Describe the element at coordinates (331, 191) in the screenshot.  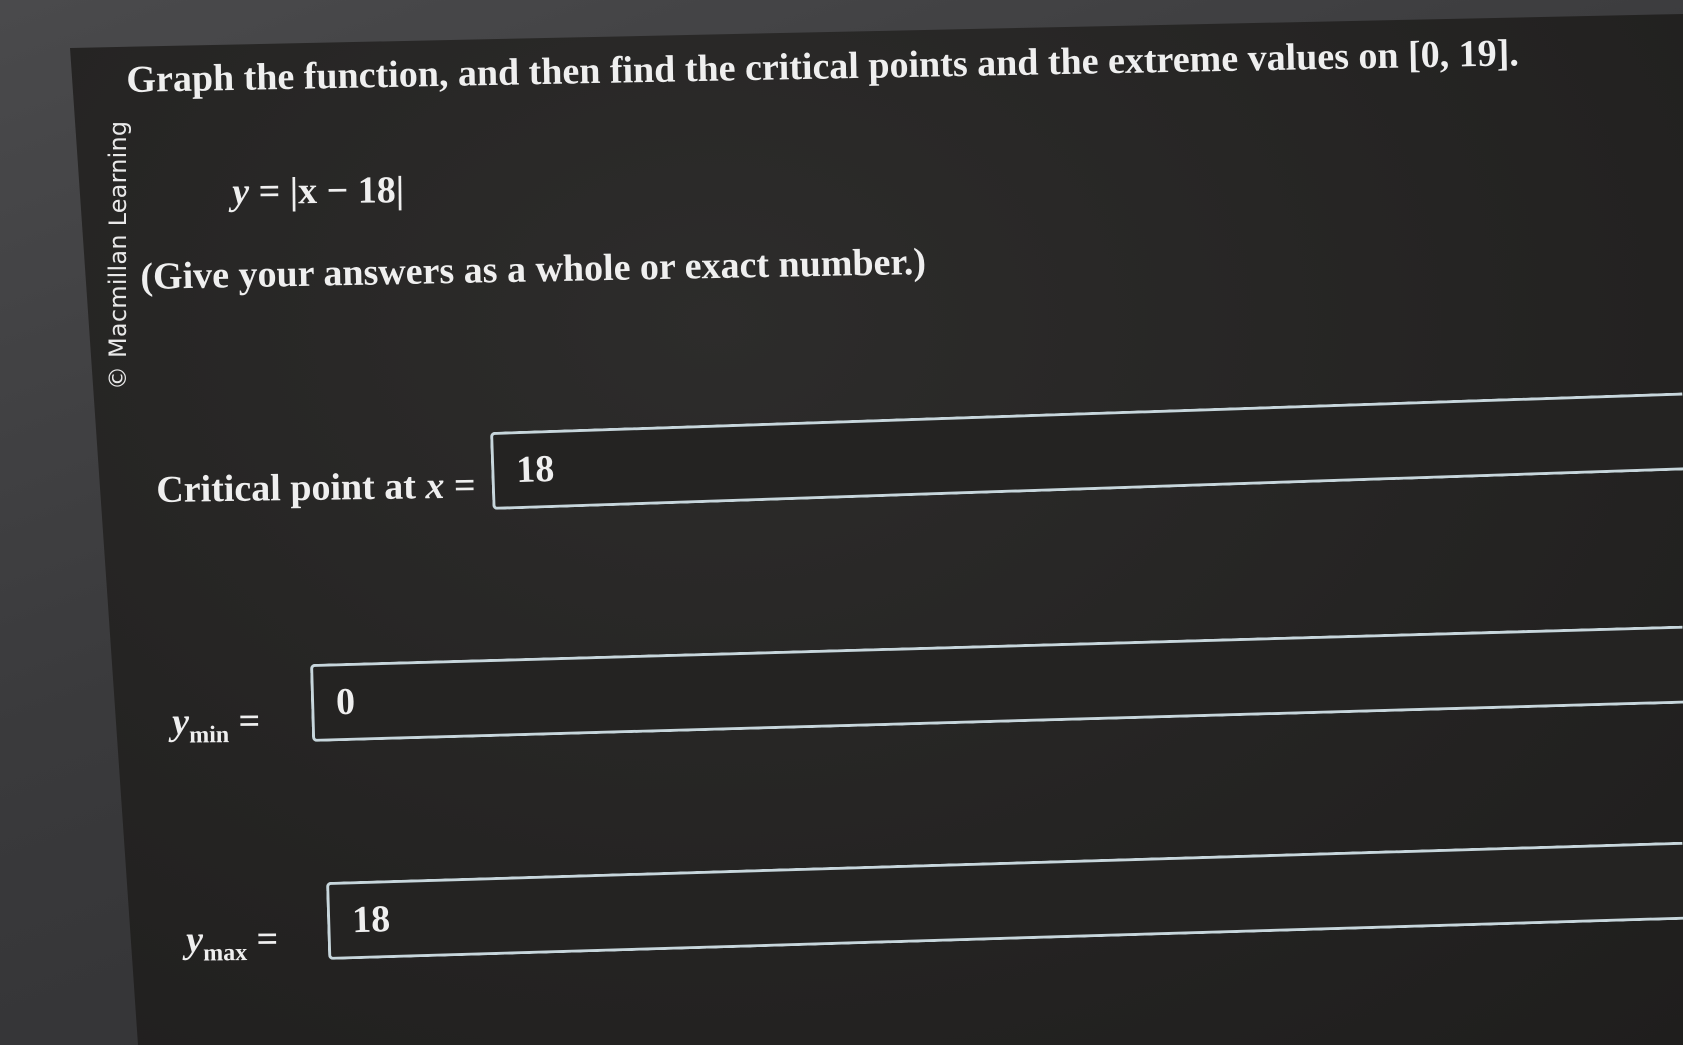
I see `equation-rhs: = |x − 18|` at that location.